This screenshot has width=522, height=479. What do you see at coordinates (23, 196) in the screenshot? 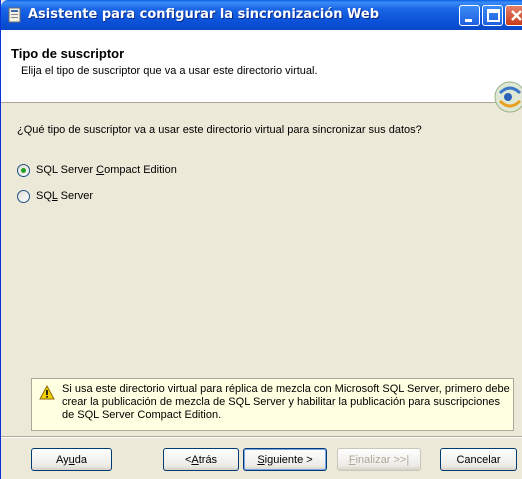
I see `radio-sql-server` at bounding box center [23, 196].